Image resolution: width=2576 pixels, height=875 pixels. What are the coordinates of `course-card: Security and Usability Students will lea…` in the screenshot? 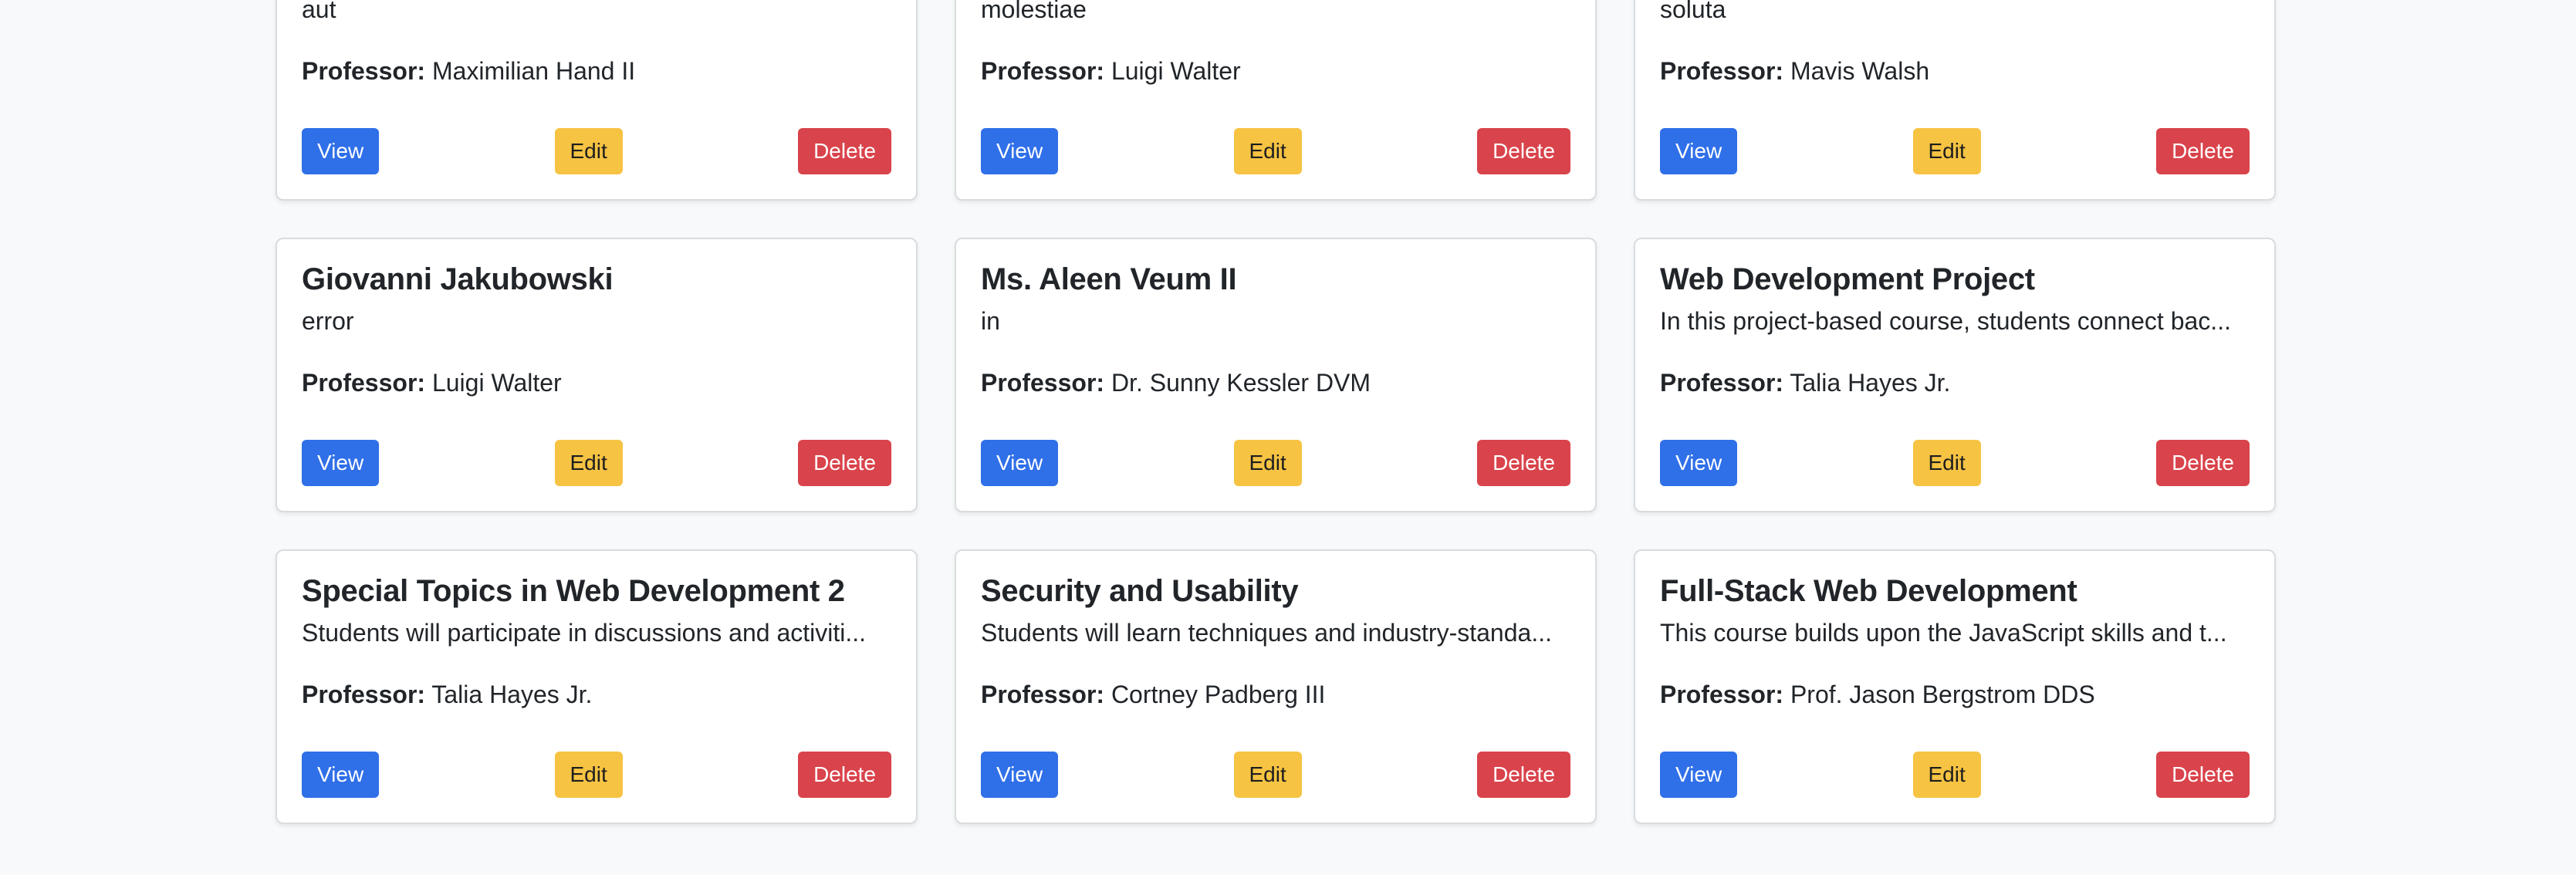 It's located at (1276, 686).